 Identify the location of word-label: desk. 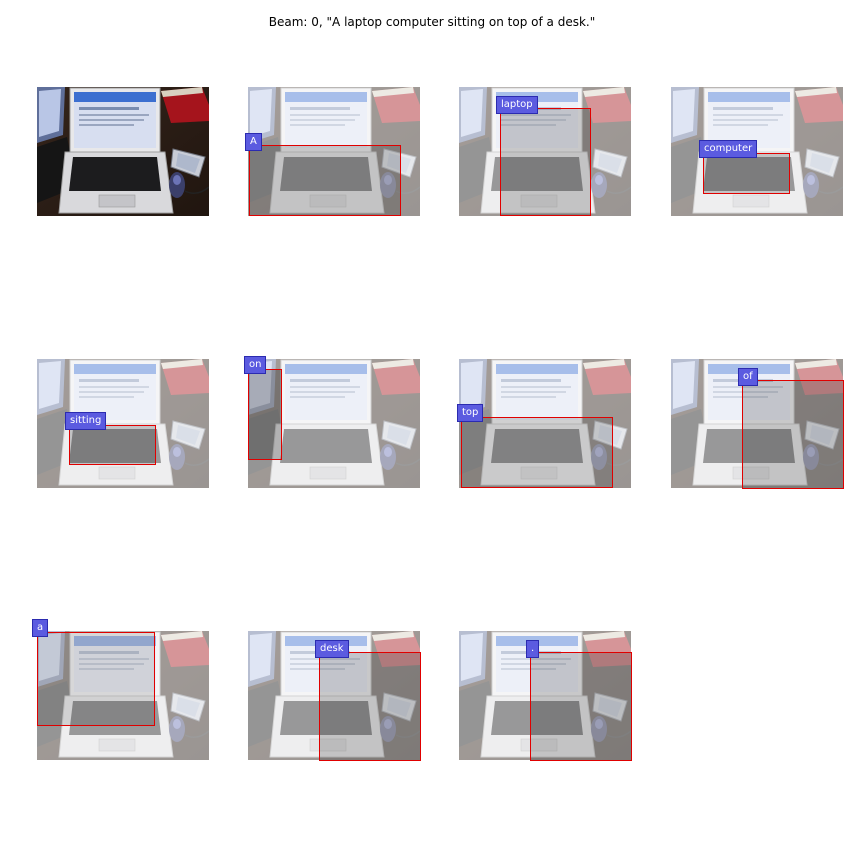
(332, 649).